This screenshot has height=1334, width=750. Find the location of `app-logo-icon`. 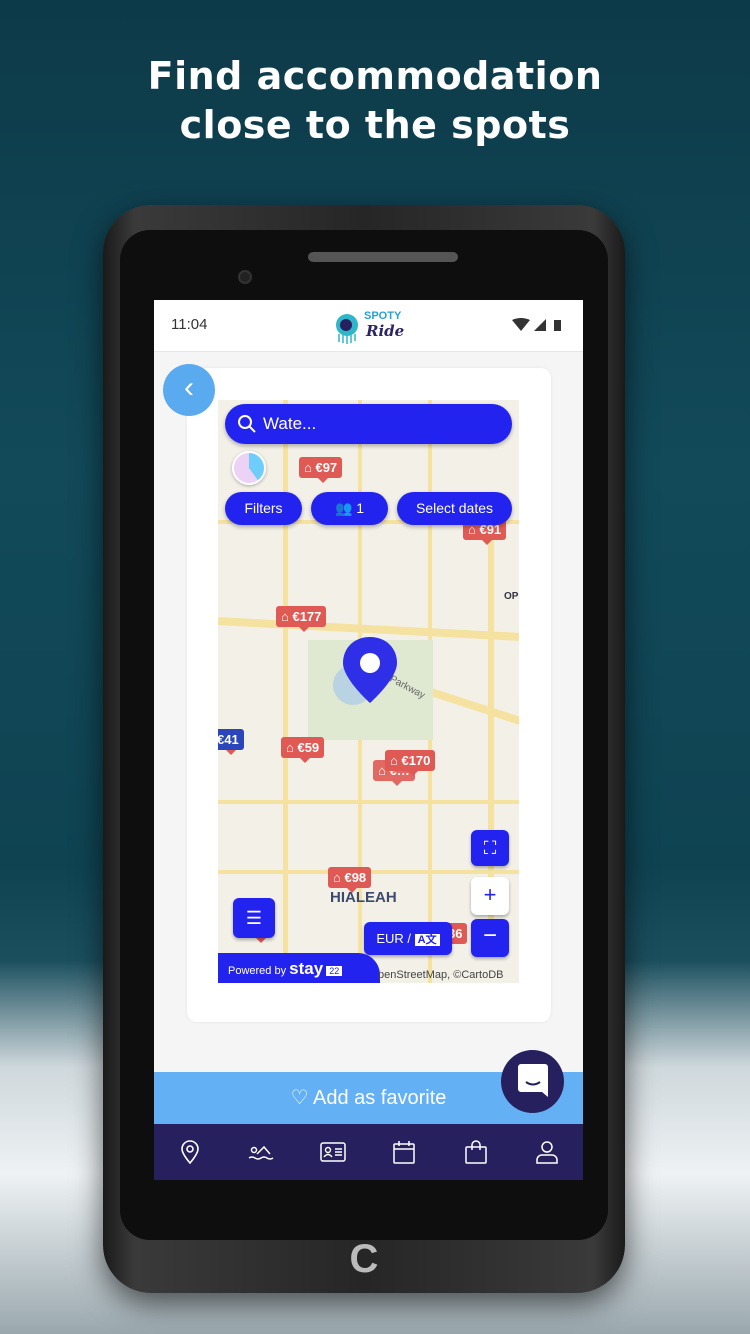

app-logo-icon is located at coordinates (347, 329).